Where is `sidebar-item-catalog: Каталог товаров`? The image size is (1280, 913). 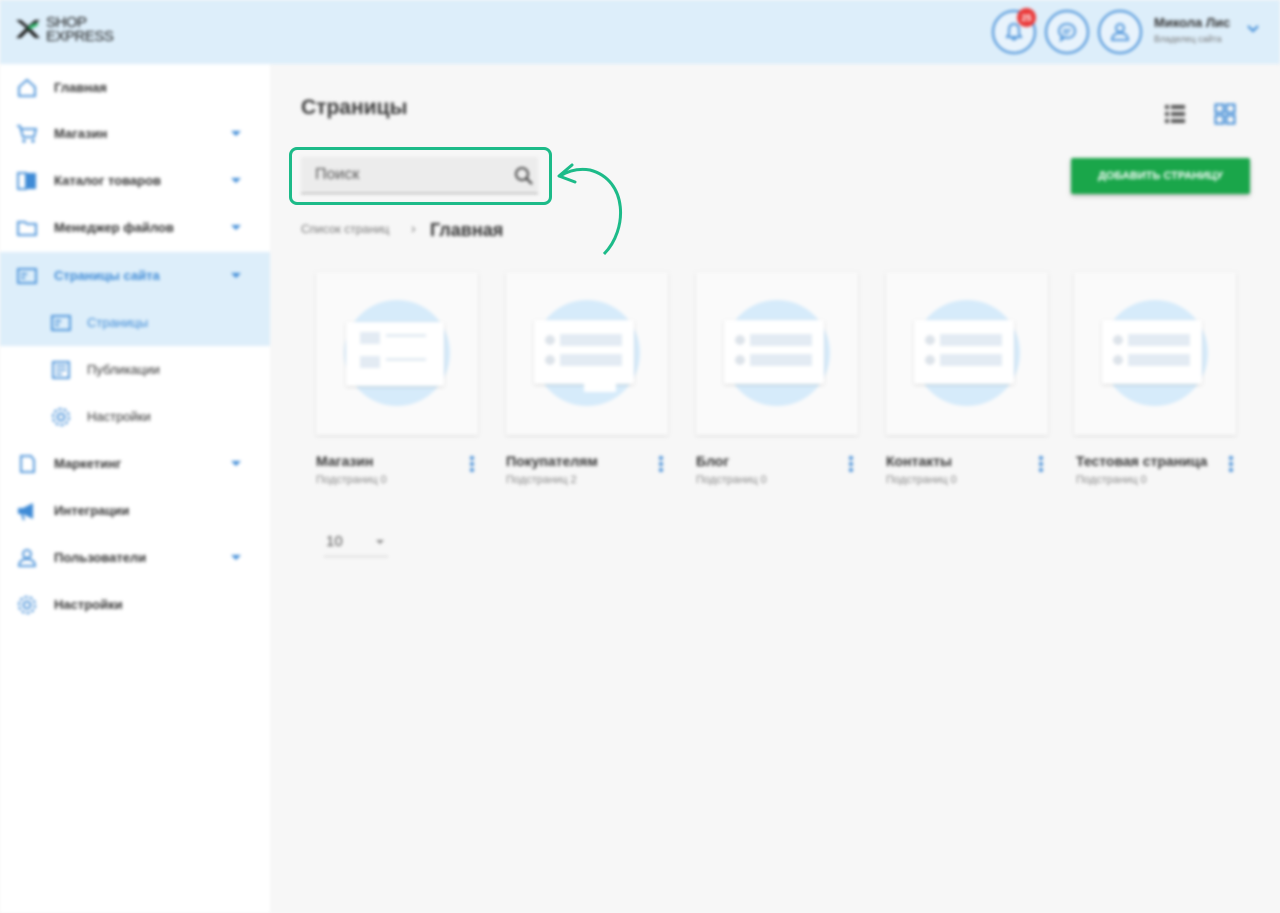
sidebar-item-catalog: Каталог товаров is located at coordinates (135, 180).